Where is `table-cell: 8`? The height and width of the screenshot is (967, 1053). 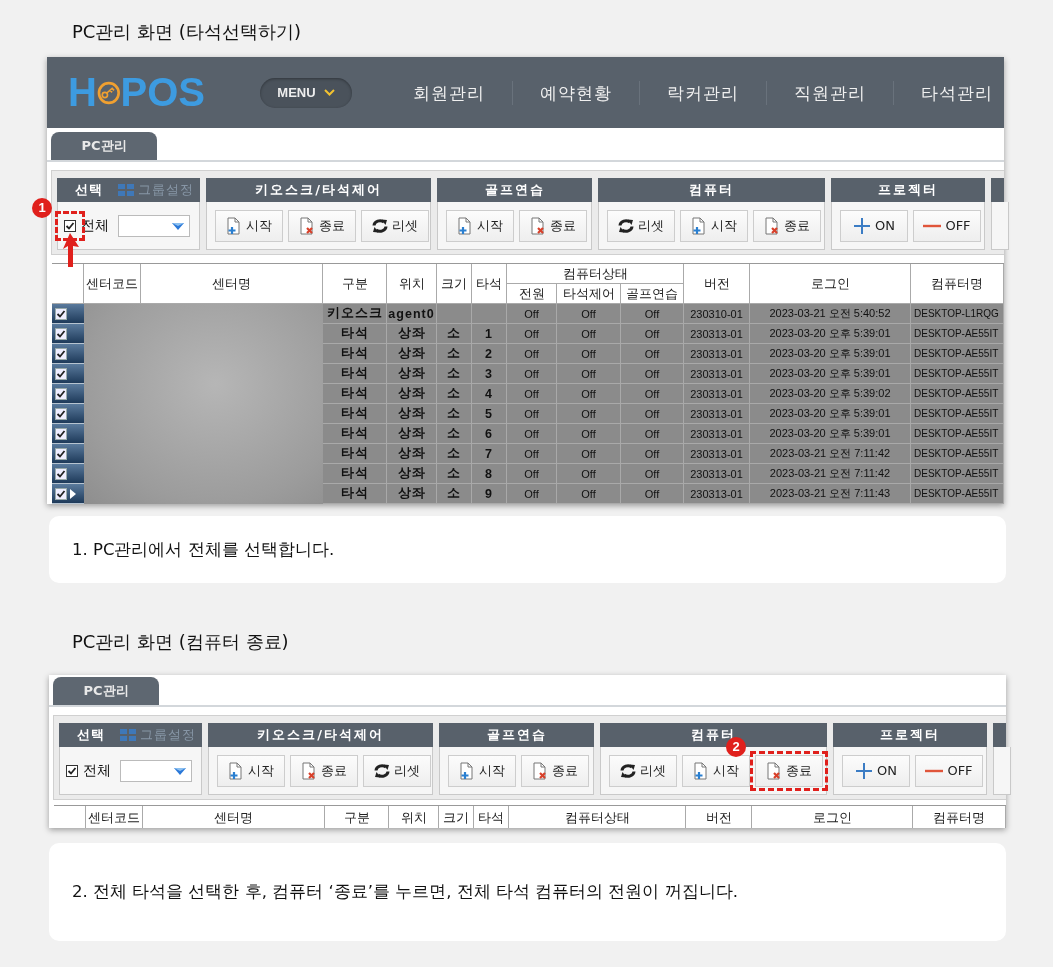 table-cell: 8 is located at coordinates (489, 474).